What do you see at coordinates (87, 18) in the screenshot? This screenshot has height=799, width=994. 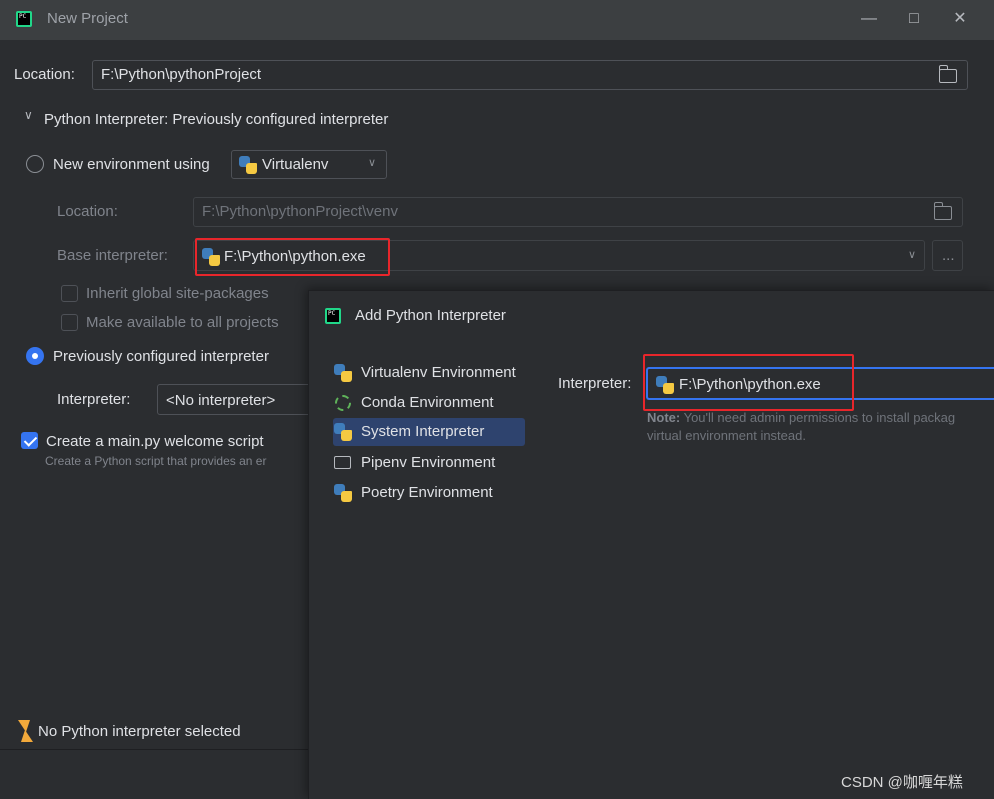 I see `window-title: New Project` at bounding box center [87, 18].